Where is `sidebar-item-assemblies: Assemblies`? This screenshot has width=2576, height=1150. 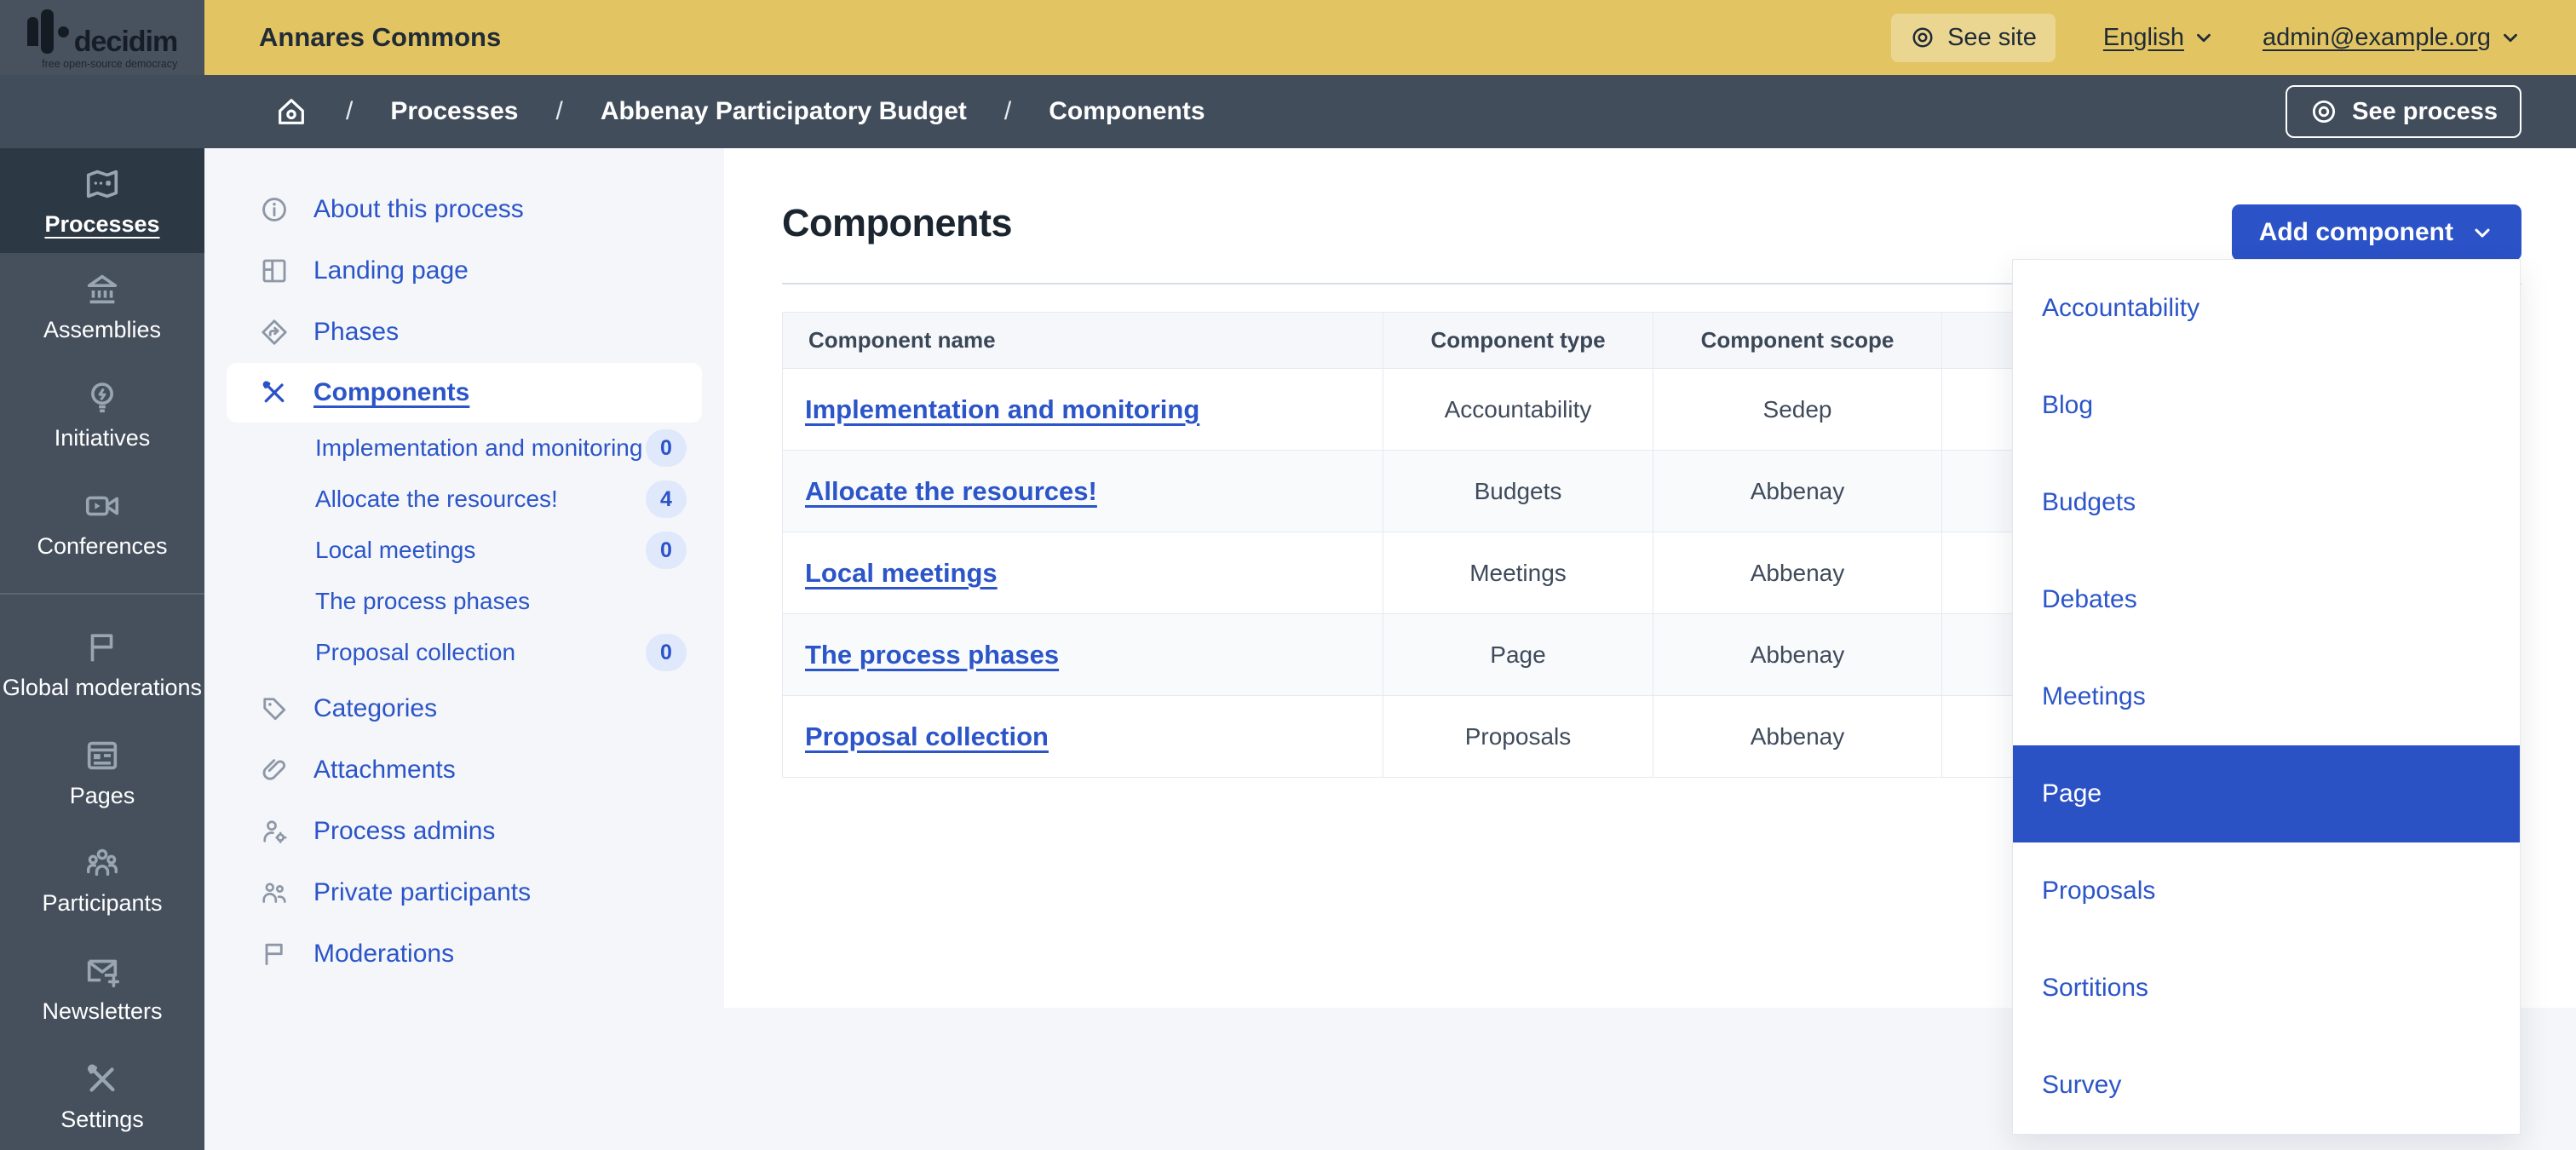
sidebar-item-assemblies: Assemblies is located at coordinates (102, 307).